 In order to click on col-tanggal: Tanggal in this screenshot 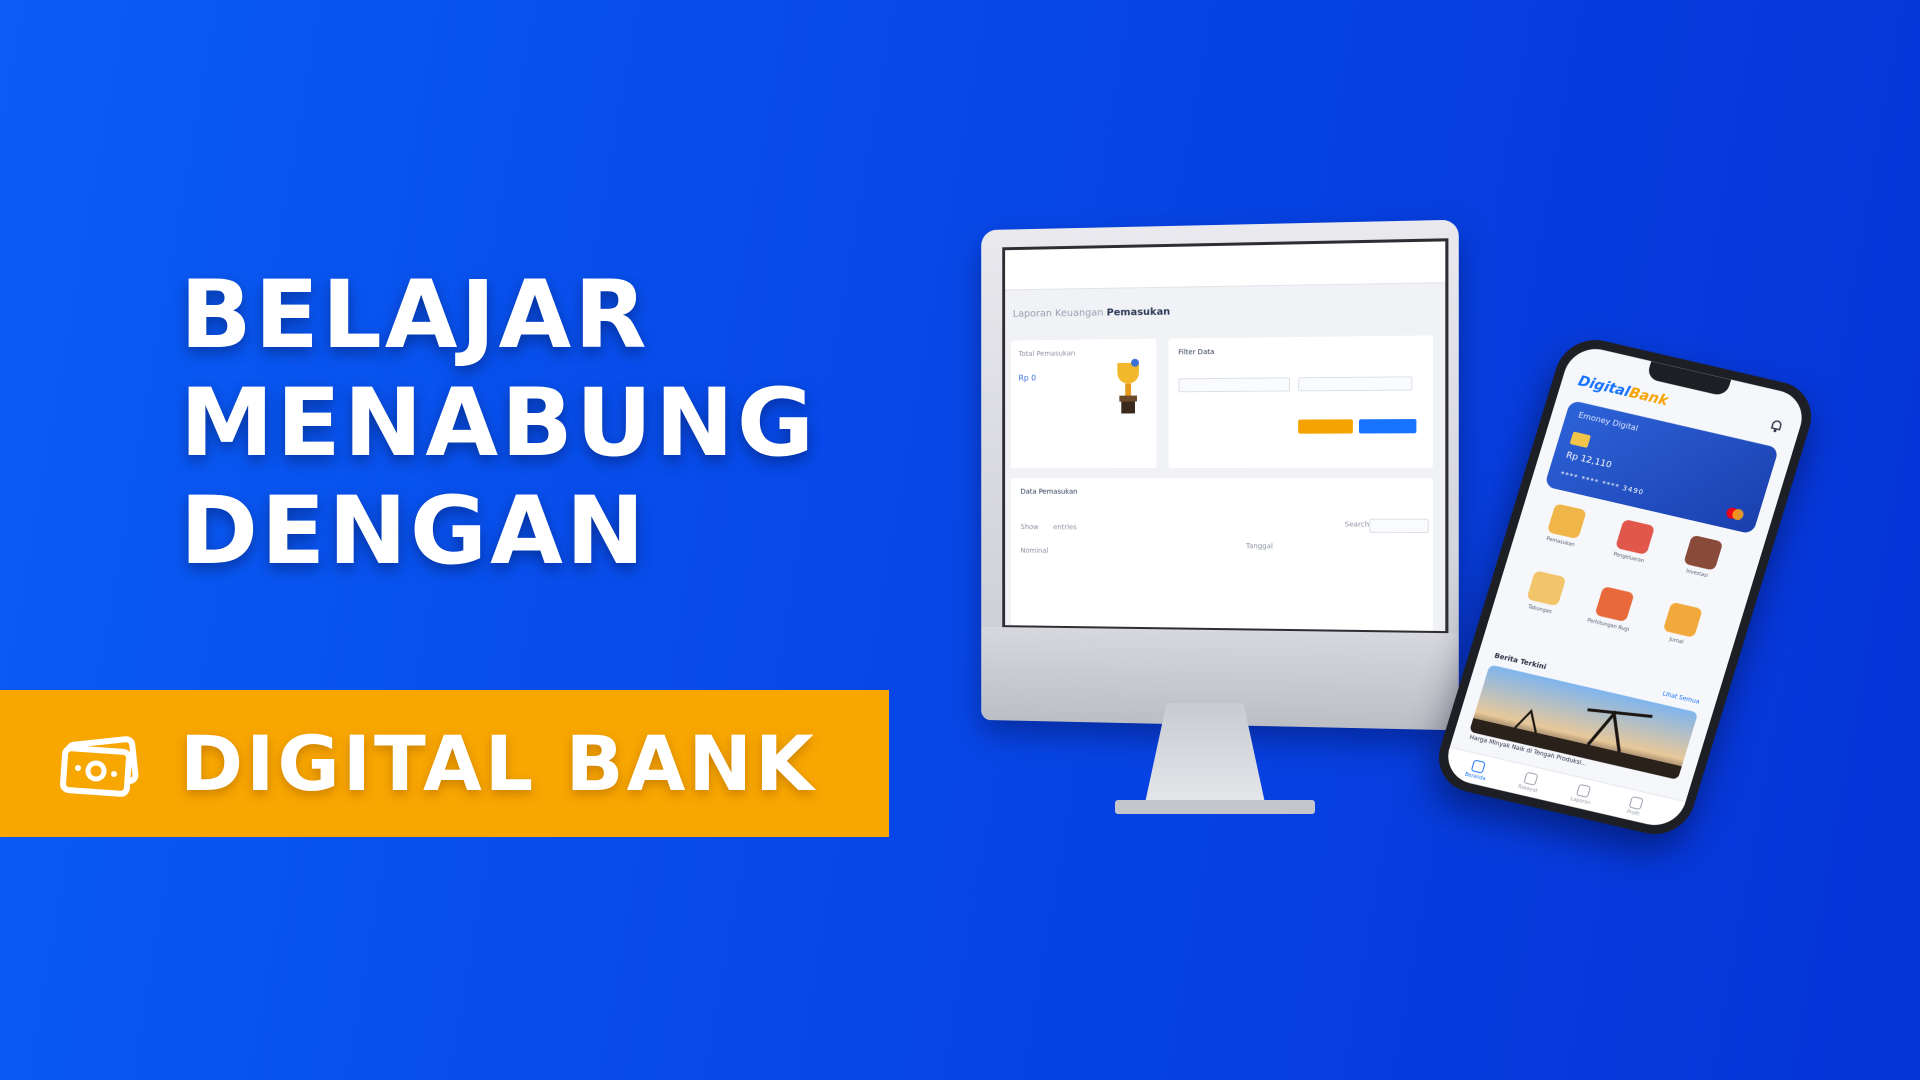, I will do `click(1259, 546)`.